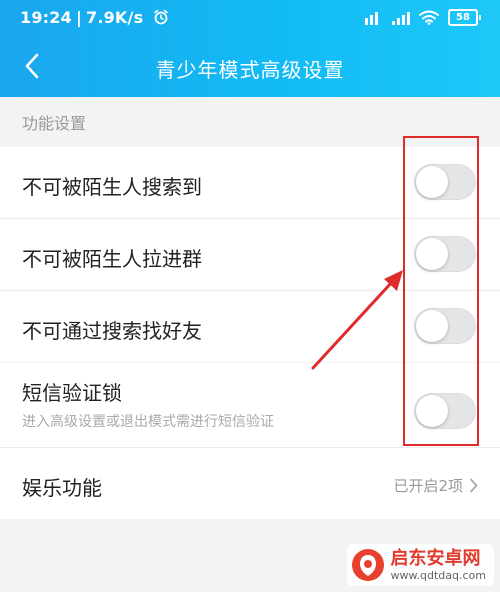  I want to click on setting-label: 娱乐功能, so click(62, 488).